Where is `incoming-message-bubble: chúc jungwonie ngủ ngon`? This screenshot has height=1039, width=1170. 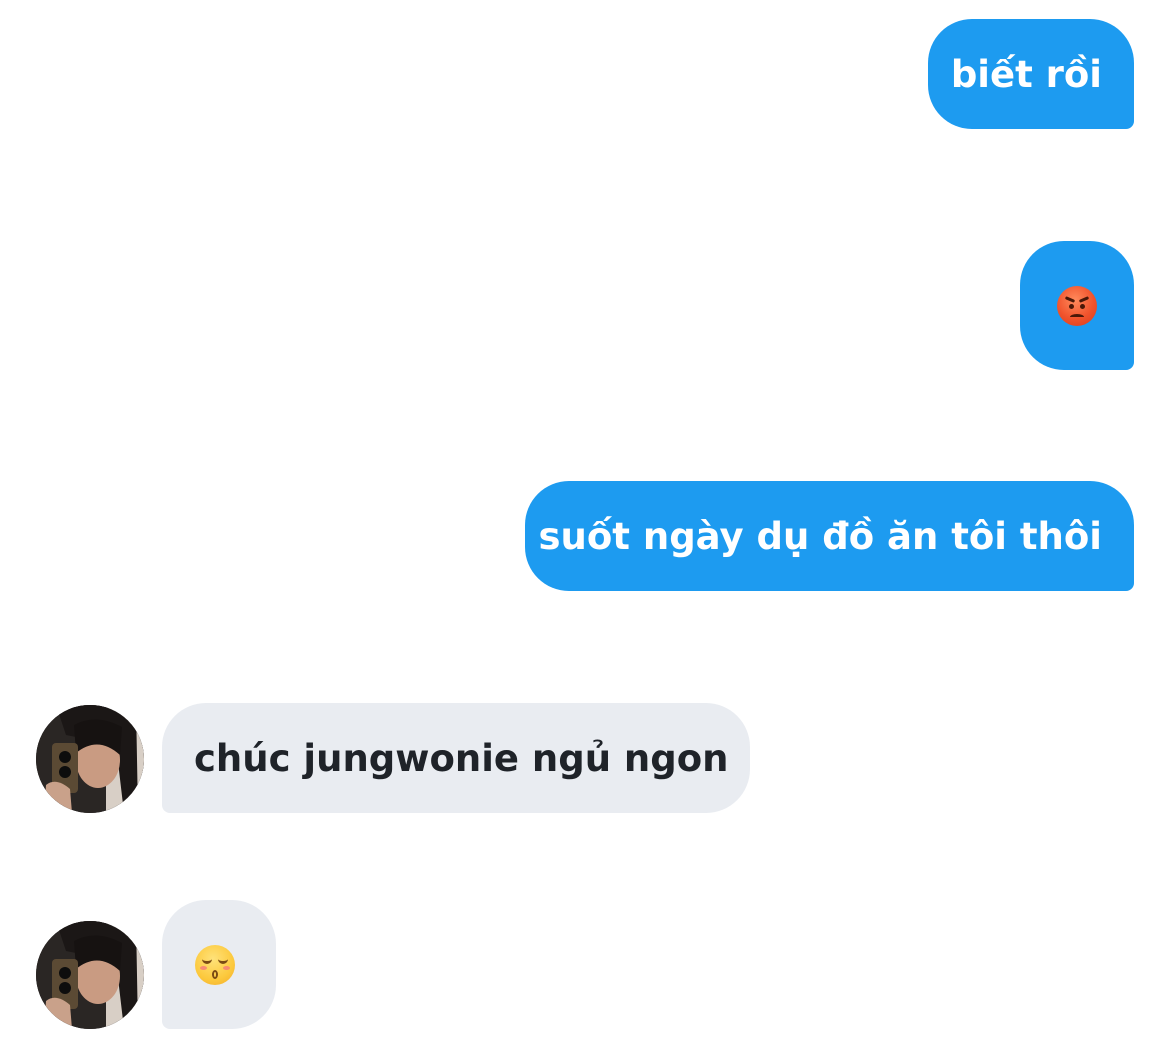
incoming-message-bubble: chúc jungwonie ngủ ngon is located at coordinates (456, 758).